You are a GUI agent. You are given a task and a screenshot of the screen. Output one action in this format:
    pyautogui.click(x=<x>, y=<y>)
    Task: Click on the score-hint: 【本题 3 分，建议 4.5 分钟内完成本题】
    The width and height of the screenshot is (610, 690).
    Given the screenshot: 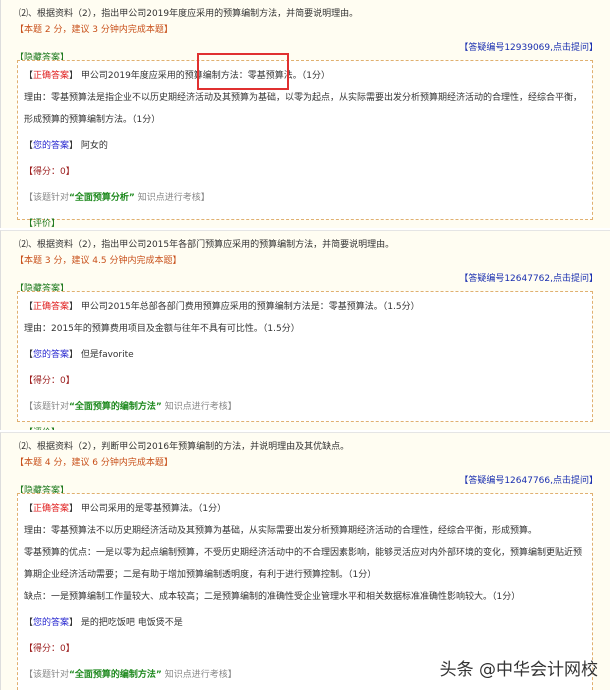 What is the action you would take?
    pyautogui.click(x=98, y=261)
    